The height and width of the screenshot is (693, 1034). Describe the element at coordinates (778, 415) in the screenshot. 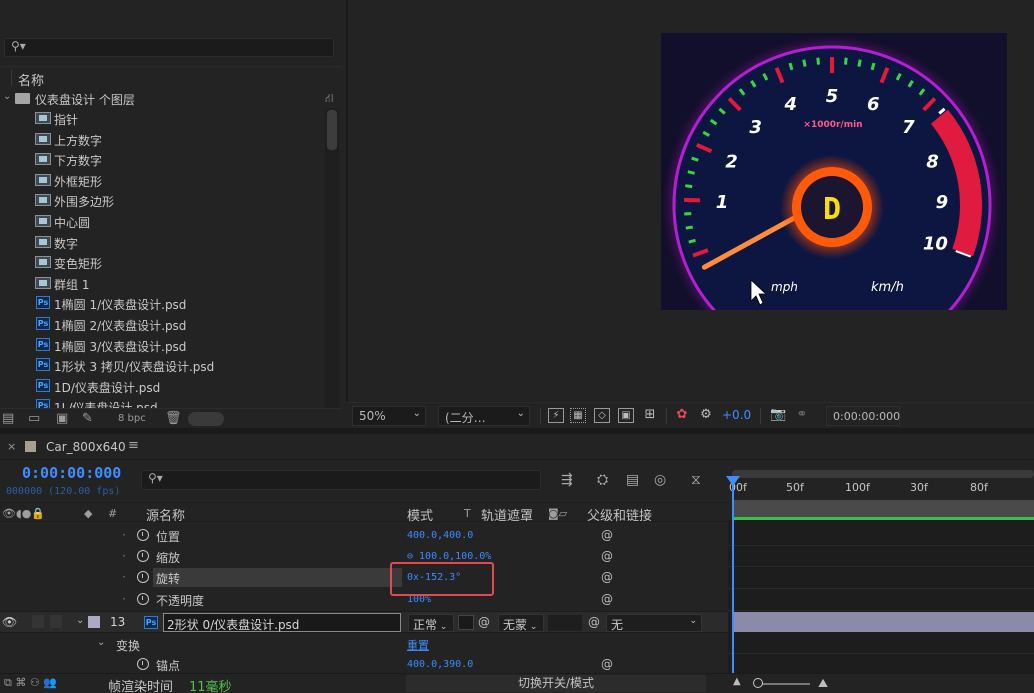

I see `snapshot-icon: 📷` at that location.